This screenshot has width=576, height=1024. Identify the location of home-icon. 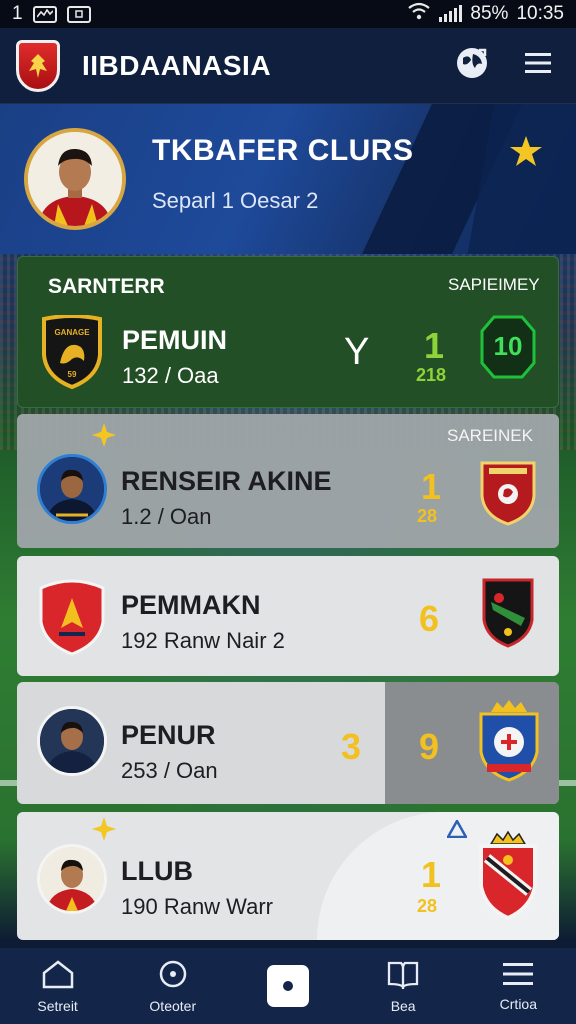
(58, 975).